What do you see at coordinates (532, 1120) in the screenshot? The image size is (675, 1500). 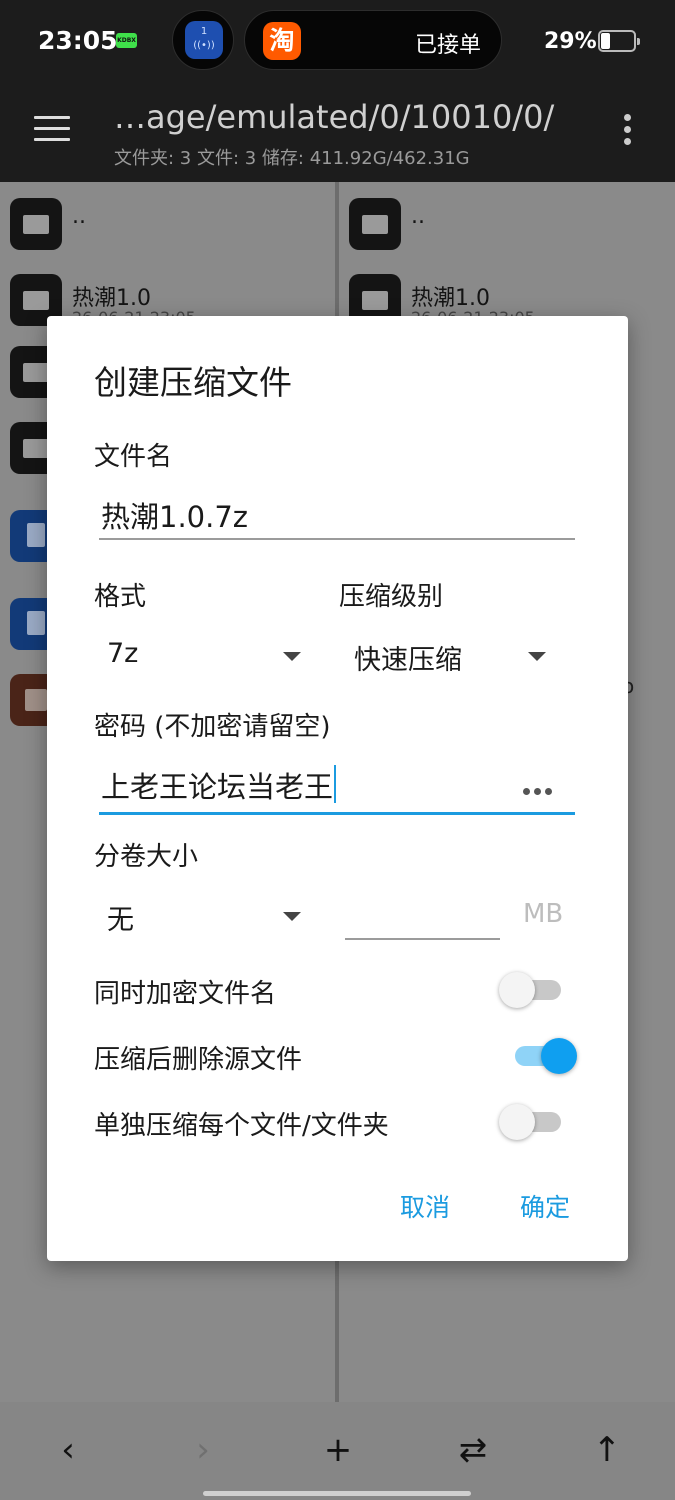 I see `compress-individually-toggle` at bounding box center [532, 1120].